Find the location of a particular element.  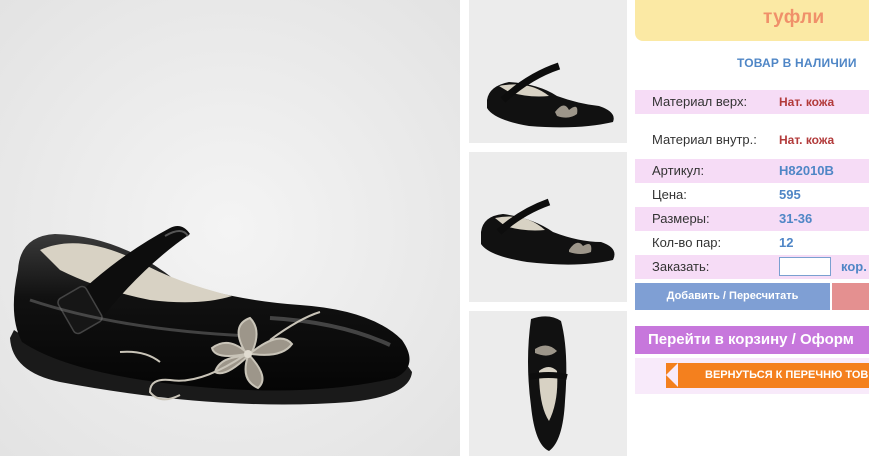

add-recalculate-button: Добавить / Пересчитать is located at coordinates (732, 296).